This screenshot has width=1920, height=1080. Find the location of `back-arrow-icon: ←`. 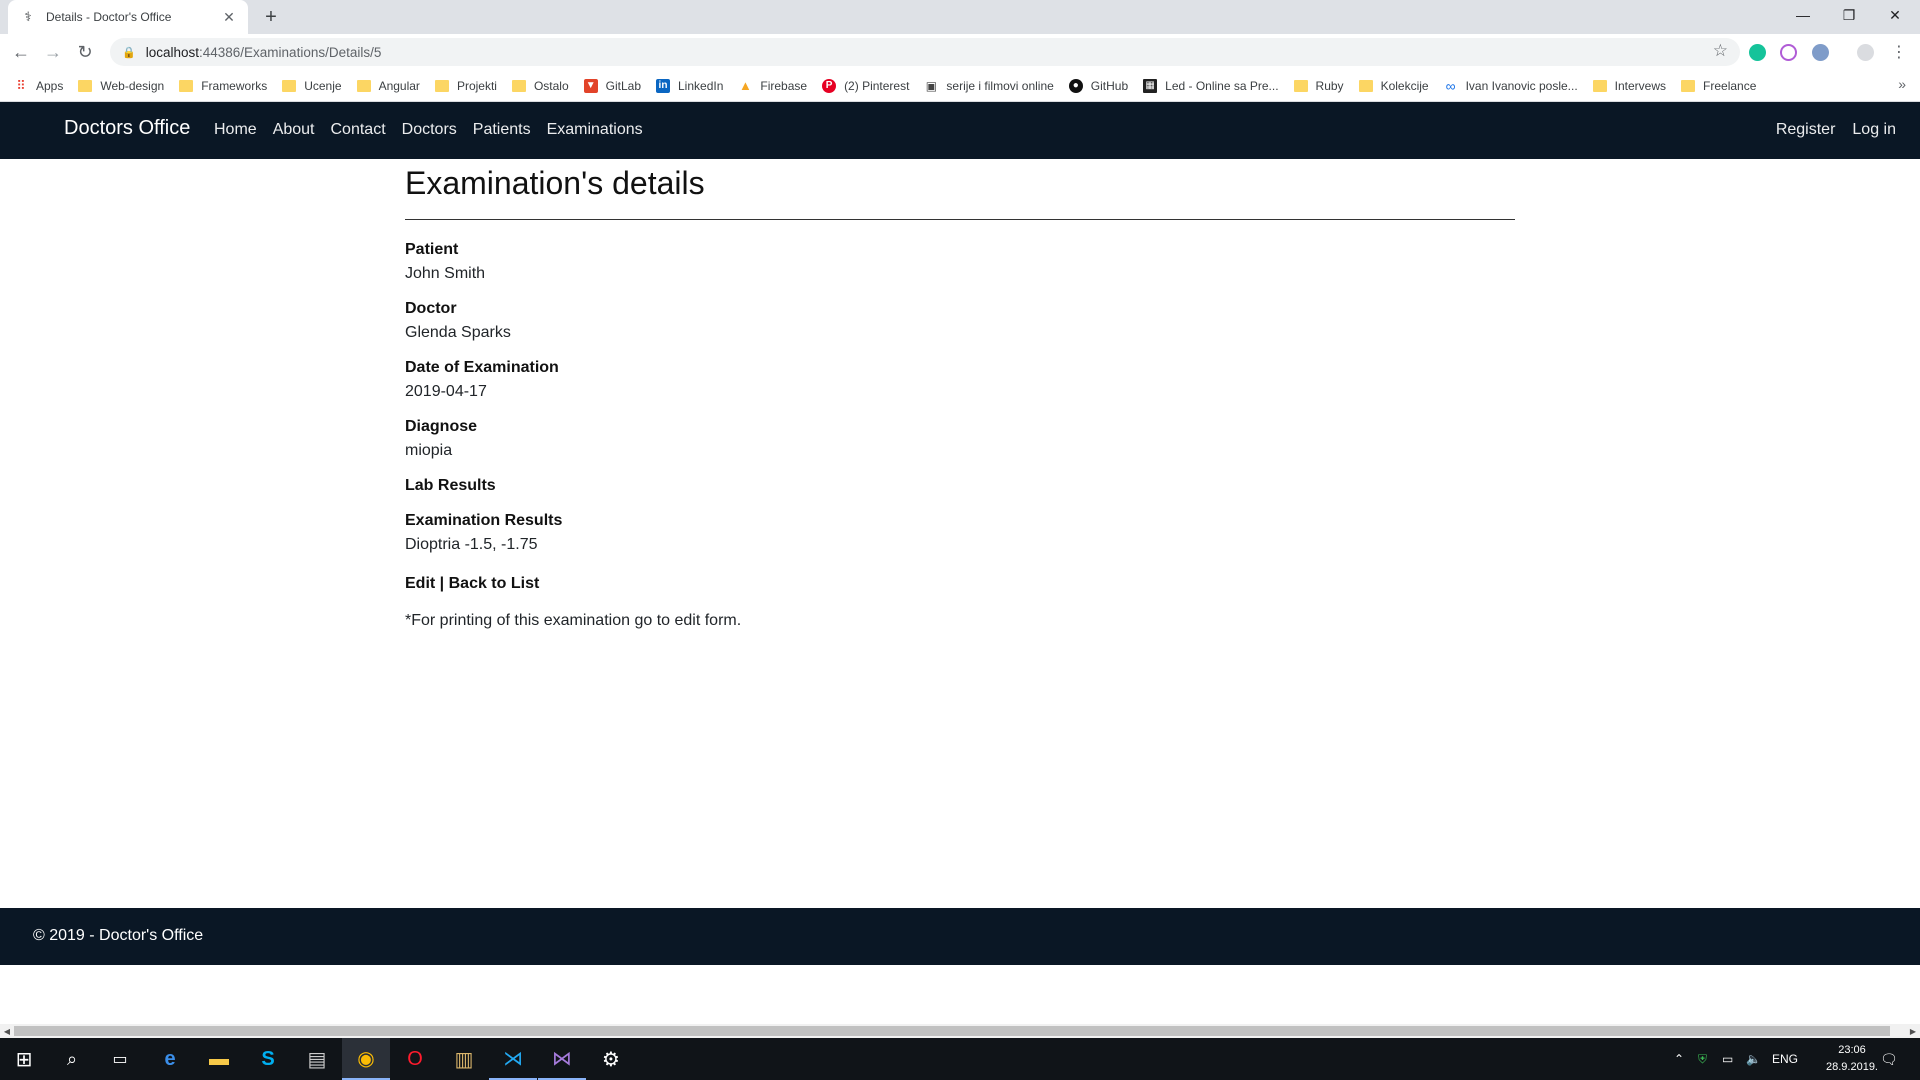

back-arrow-icon: ← is located at coordinates (21, 52).